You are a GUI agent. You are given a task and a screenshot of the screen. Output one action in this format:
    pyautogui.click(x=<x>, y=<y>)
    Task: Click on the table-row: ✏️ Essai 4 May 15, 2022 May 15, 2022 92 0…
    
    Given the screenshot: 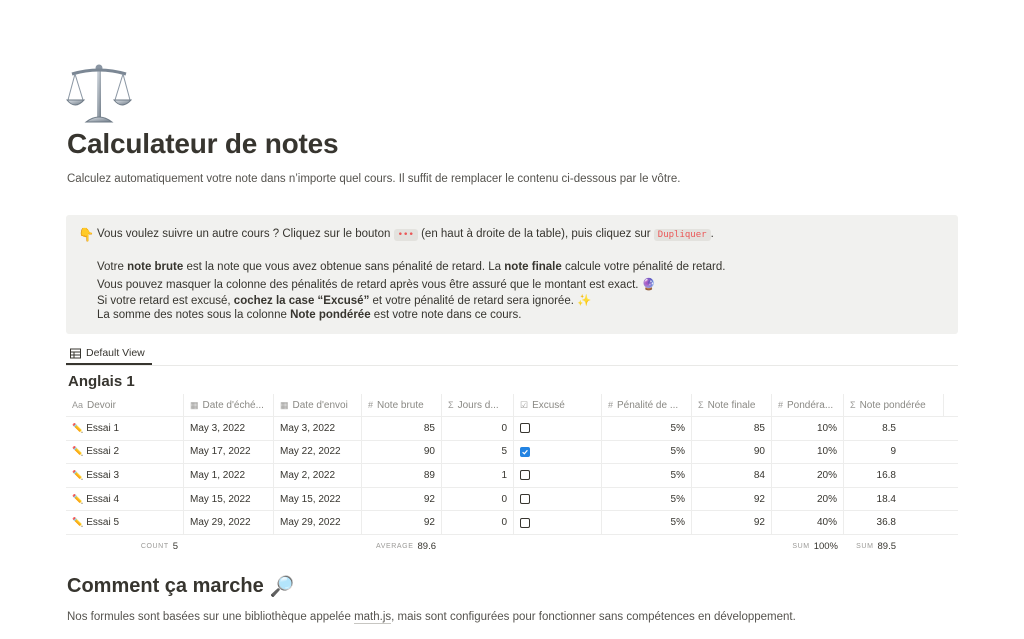 What is the action you would take?
    pyautogui.click(x=512, y=499)
    